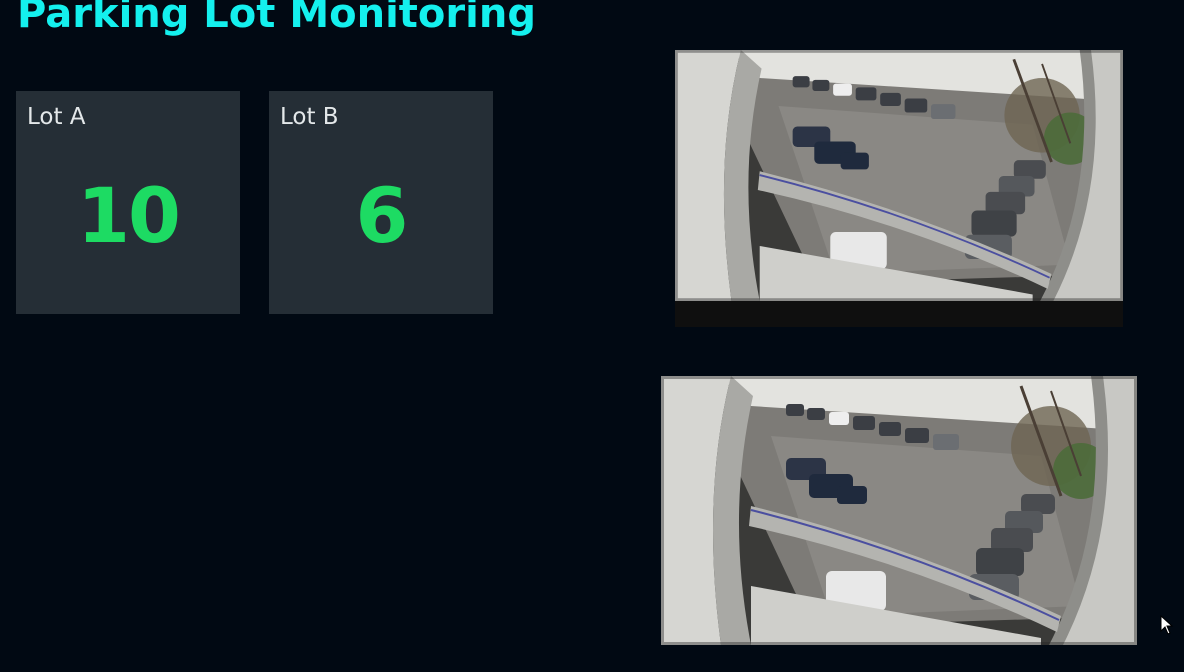 The image size is (1184, 672). What do you see at coordinates (382, 215) in the screenshot?
I see `lot-available-count: 6` at bounding box center [382, 215].